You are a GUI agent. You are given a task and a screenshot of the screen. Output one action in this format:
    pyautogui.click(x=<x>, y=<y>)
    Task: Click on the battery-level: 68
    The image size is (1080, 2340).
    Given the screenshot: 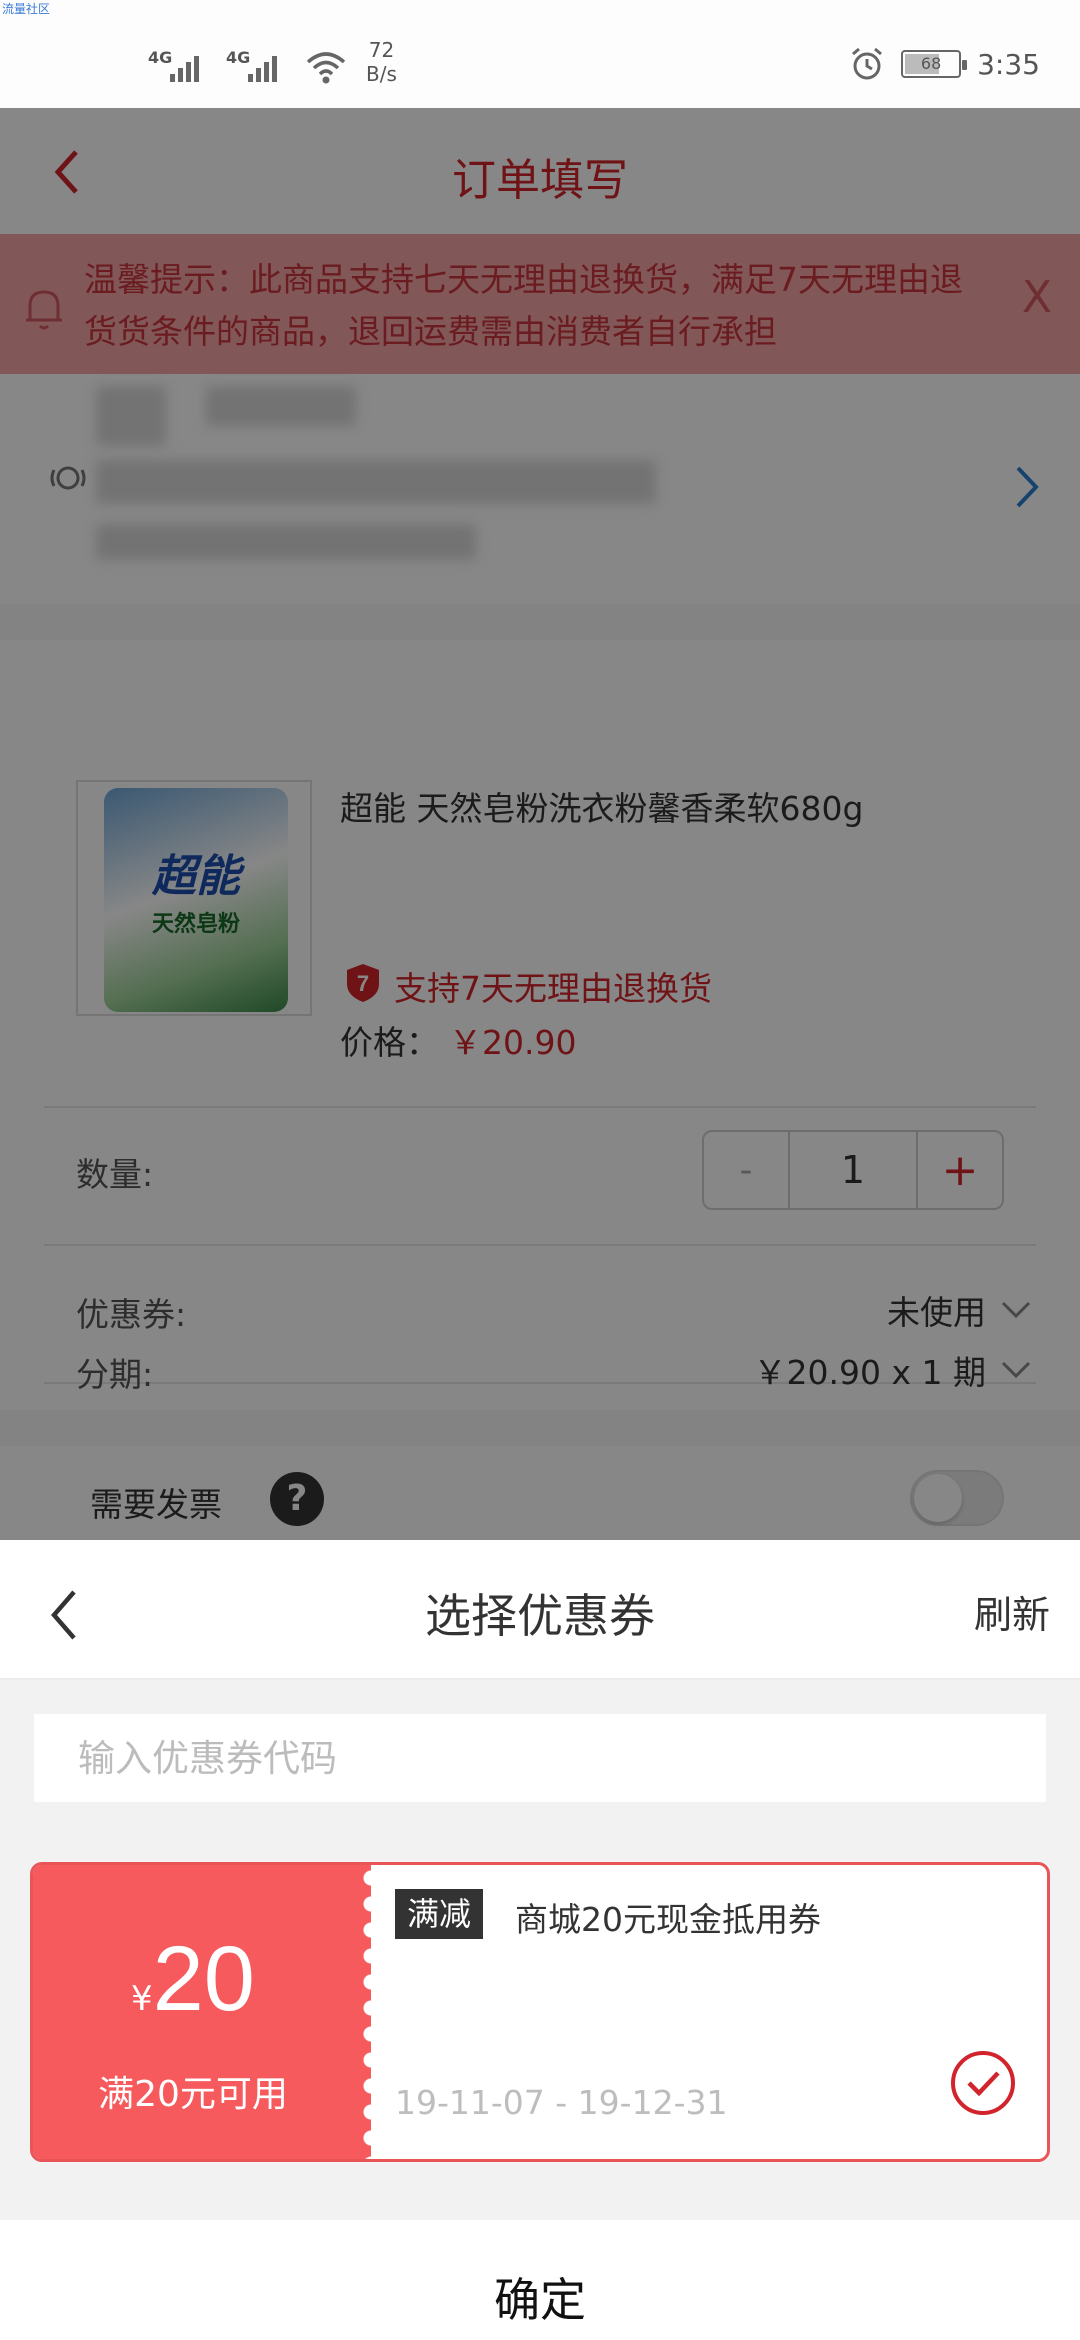 What is the action you would take?
    pyautogui.click(x=931, y=63)
    